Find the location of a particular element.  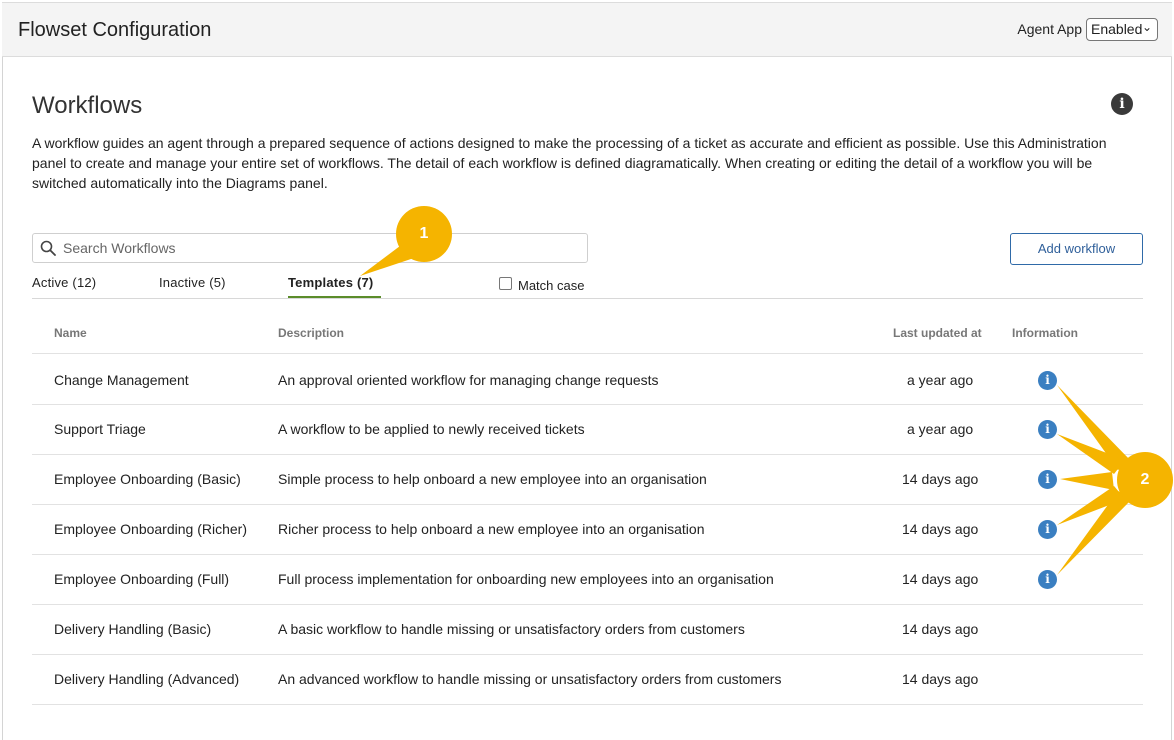

callout-2: 2 is located at coordinates (1145, 480).